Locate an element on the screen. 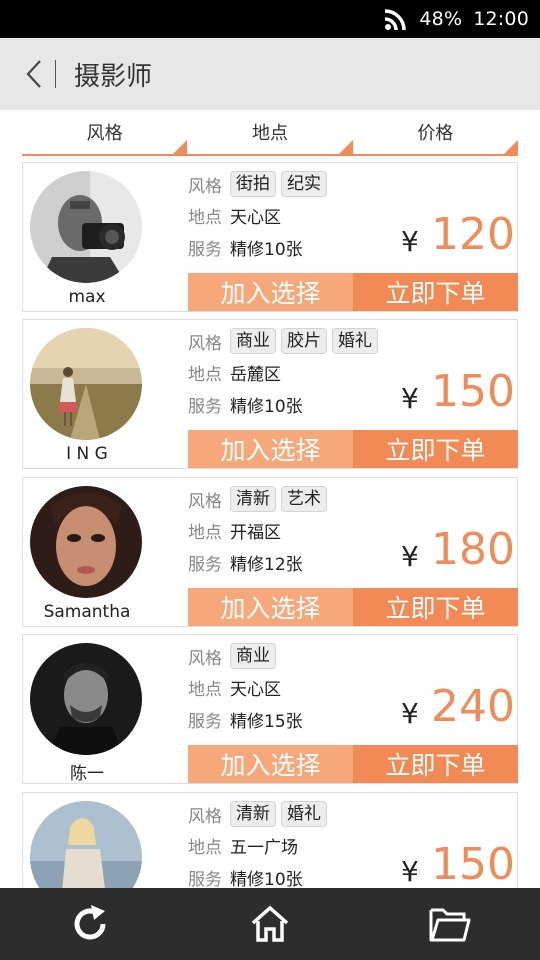  bottom-nav is located at coordinates (270, 924).